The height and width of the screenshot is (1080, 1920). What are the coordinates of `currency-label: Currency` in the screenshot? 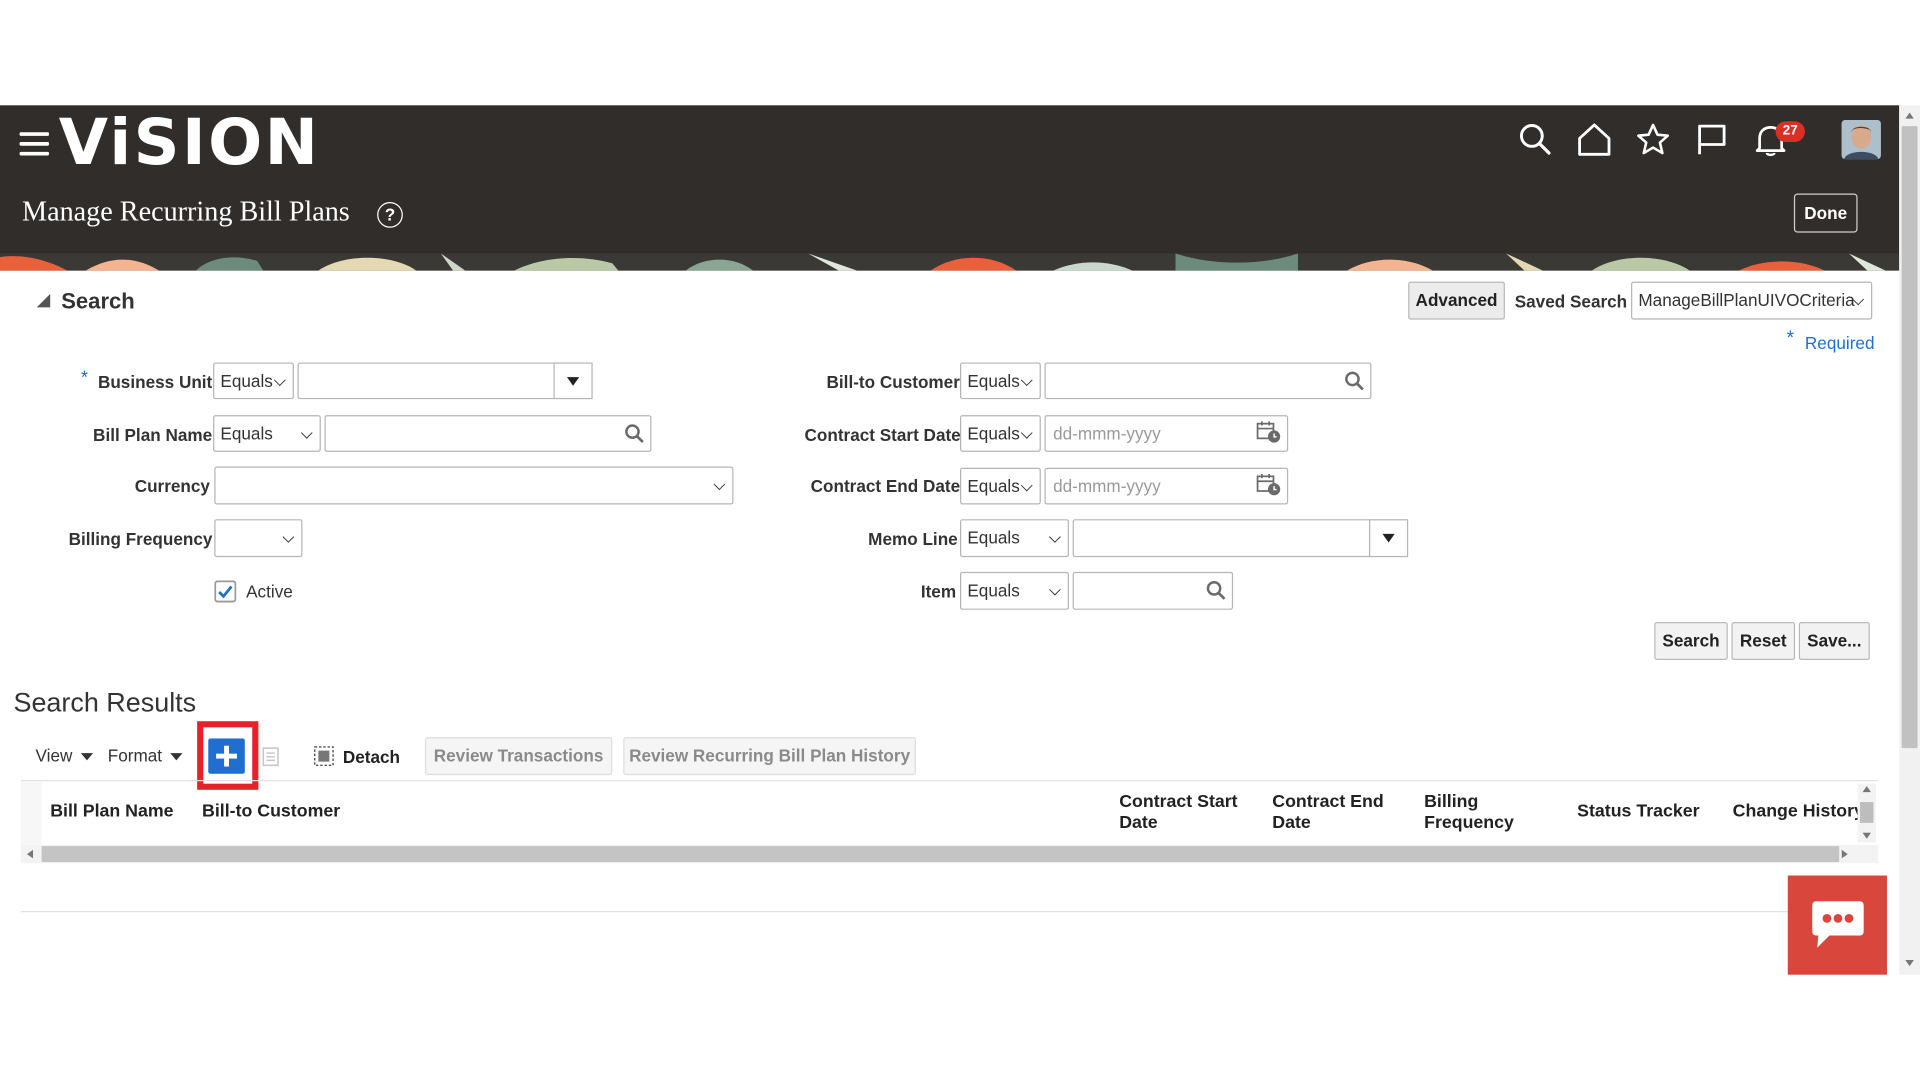 It's located at (172, 486).